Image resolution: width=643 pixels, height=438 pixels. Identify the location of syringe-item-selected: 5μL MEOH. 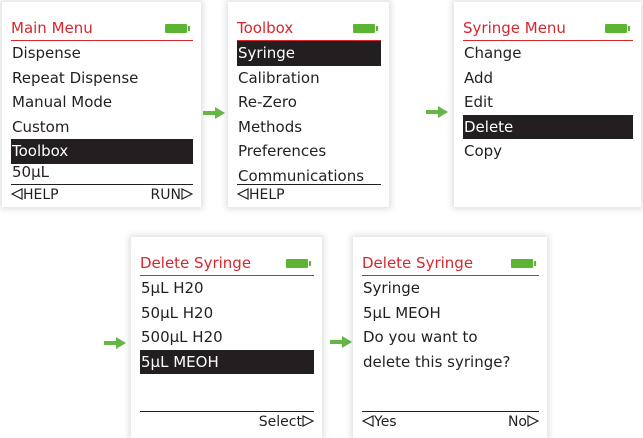
(227, 361).